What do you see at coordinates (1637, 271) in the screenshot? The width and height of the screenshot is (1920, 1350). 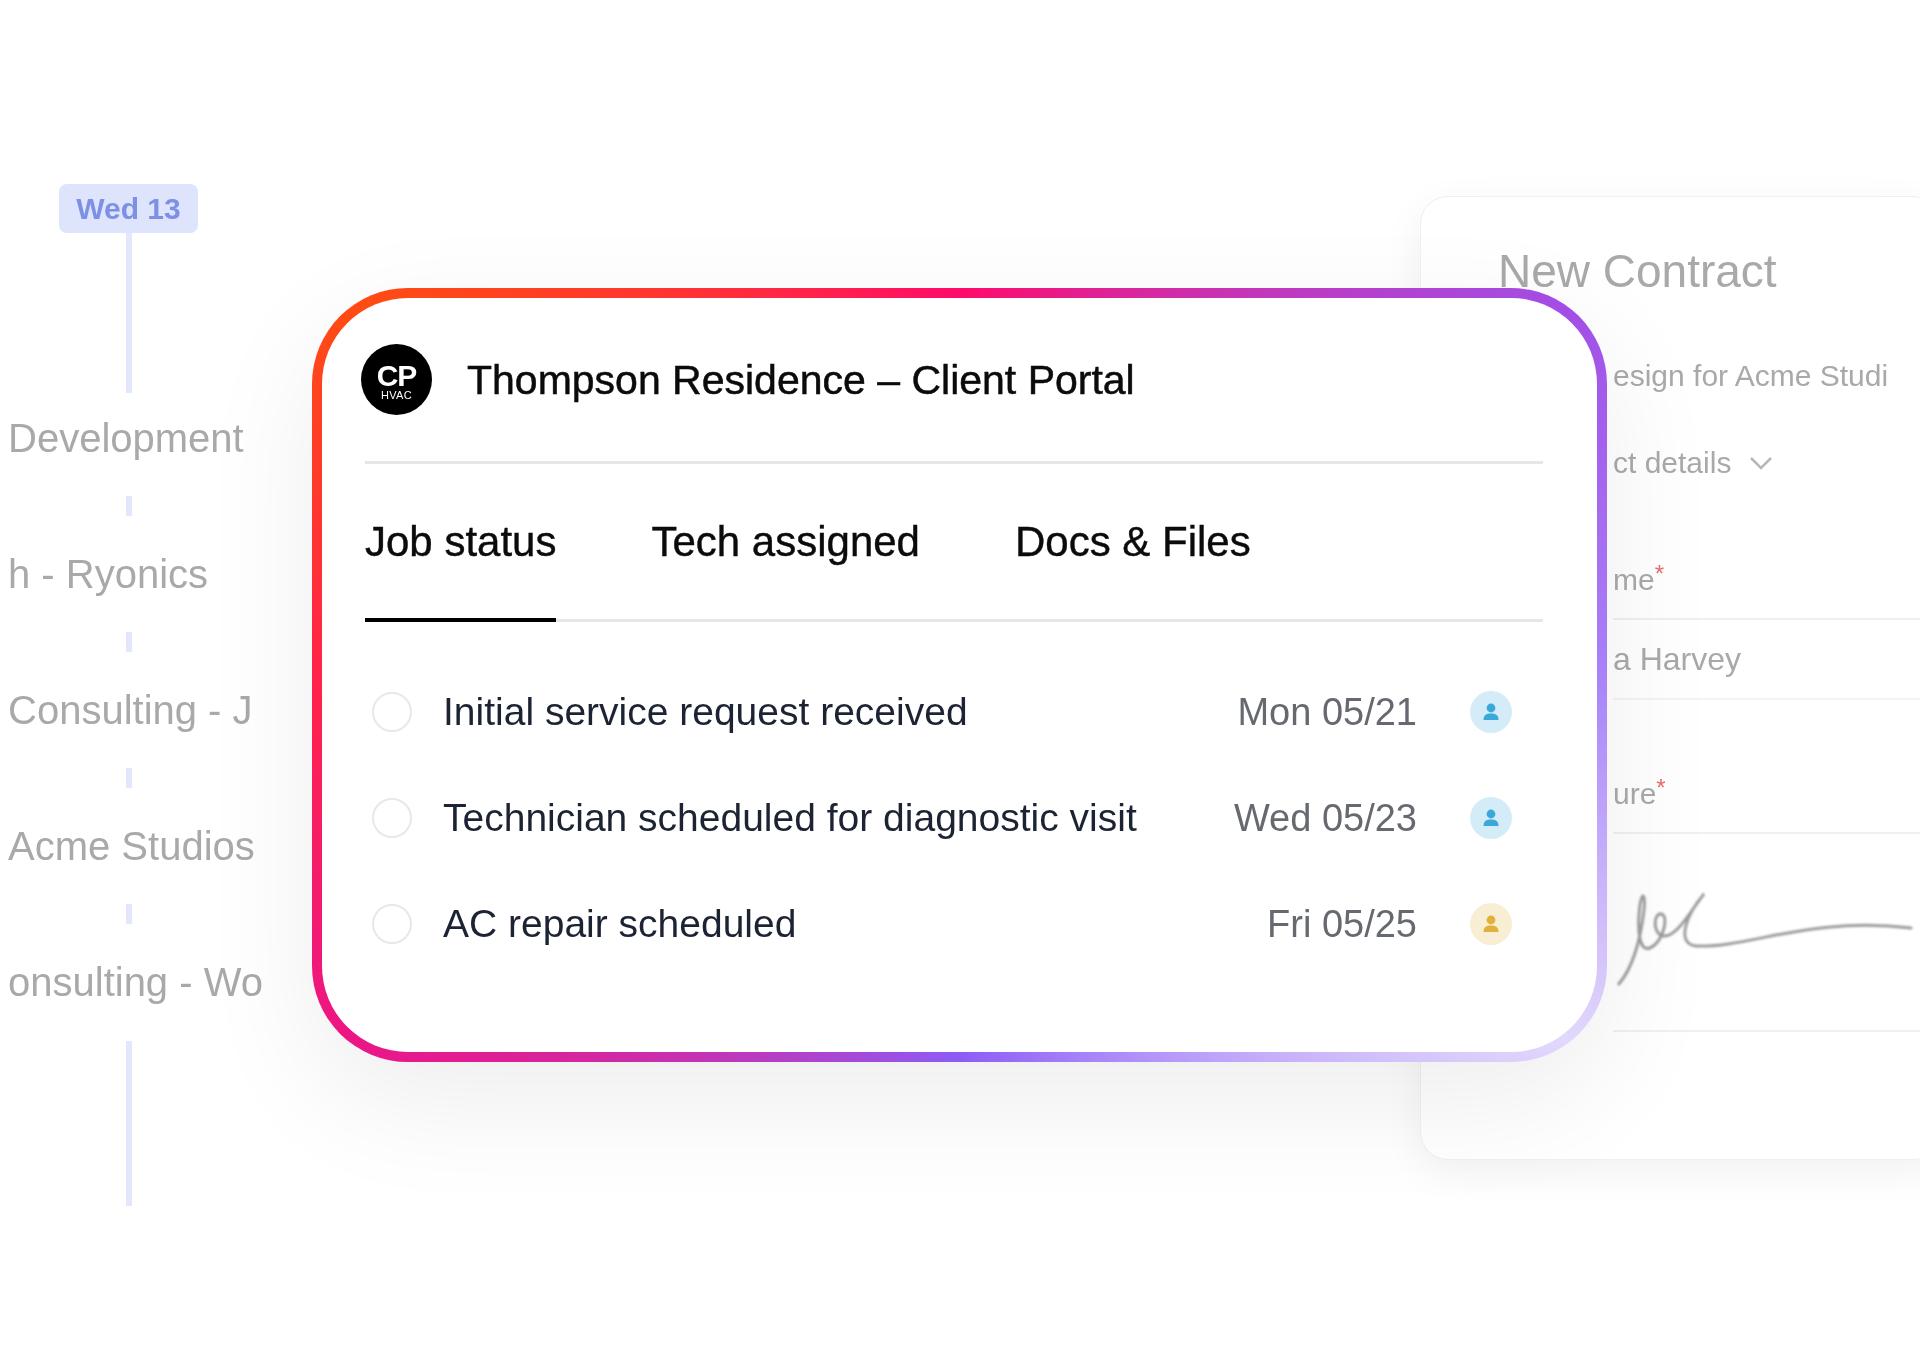 I see `contract-title: New Contract` at bounding box center [1637, 271].